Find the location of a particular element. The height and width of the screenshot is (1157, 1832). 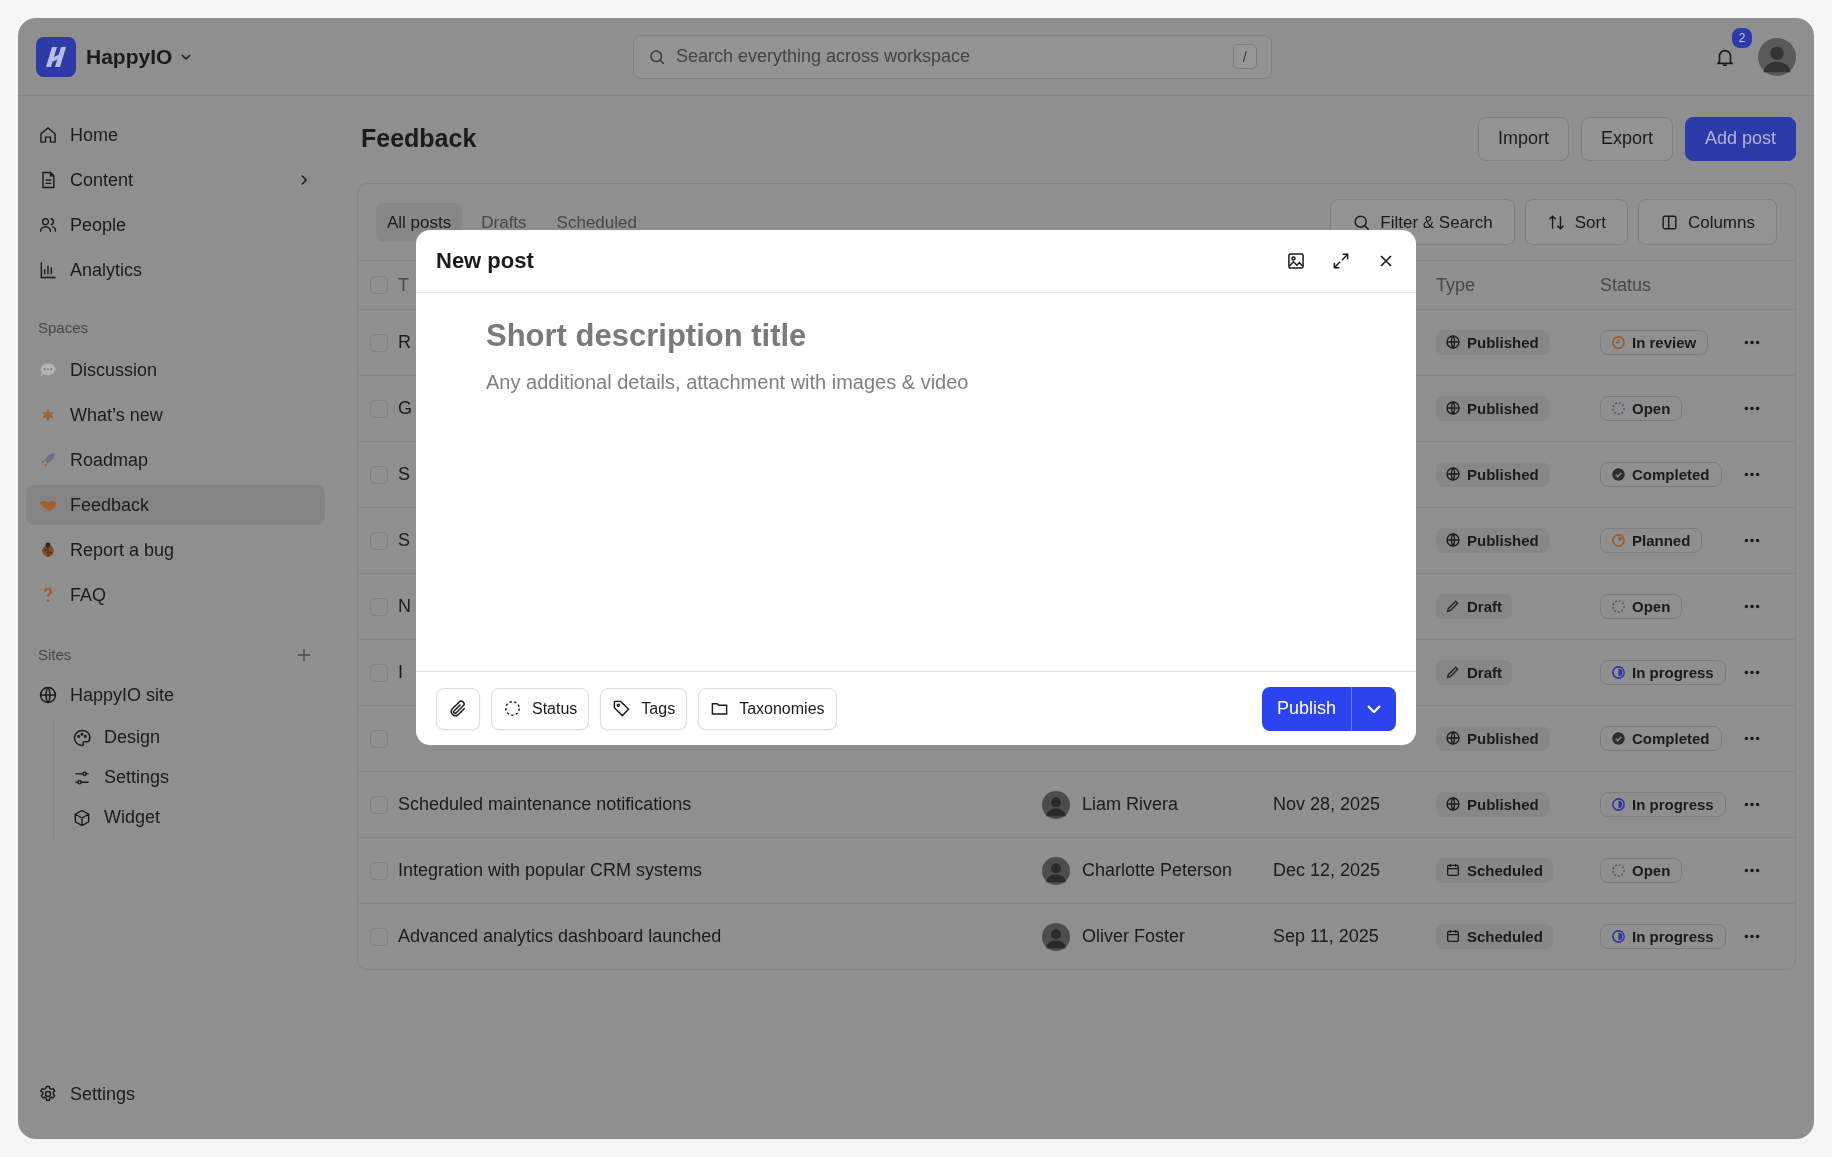

post-title: I is located at coordinates (400, 672).